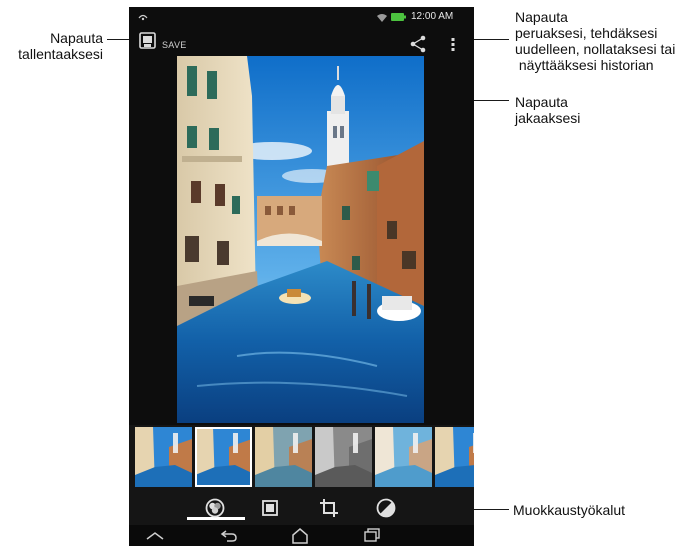 This screenshot has width=698, height=546. Describe the element at coordinates (541, 17) in the screenshot. I see `callout-menu-line1: Napauta` at that location.